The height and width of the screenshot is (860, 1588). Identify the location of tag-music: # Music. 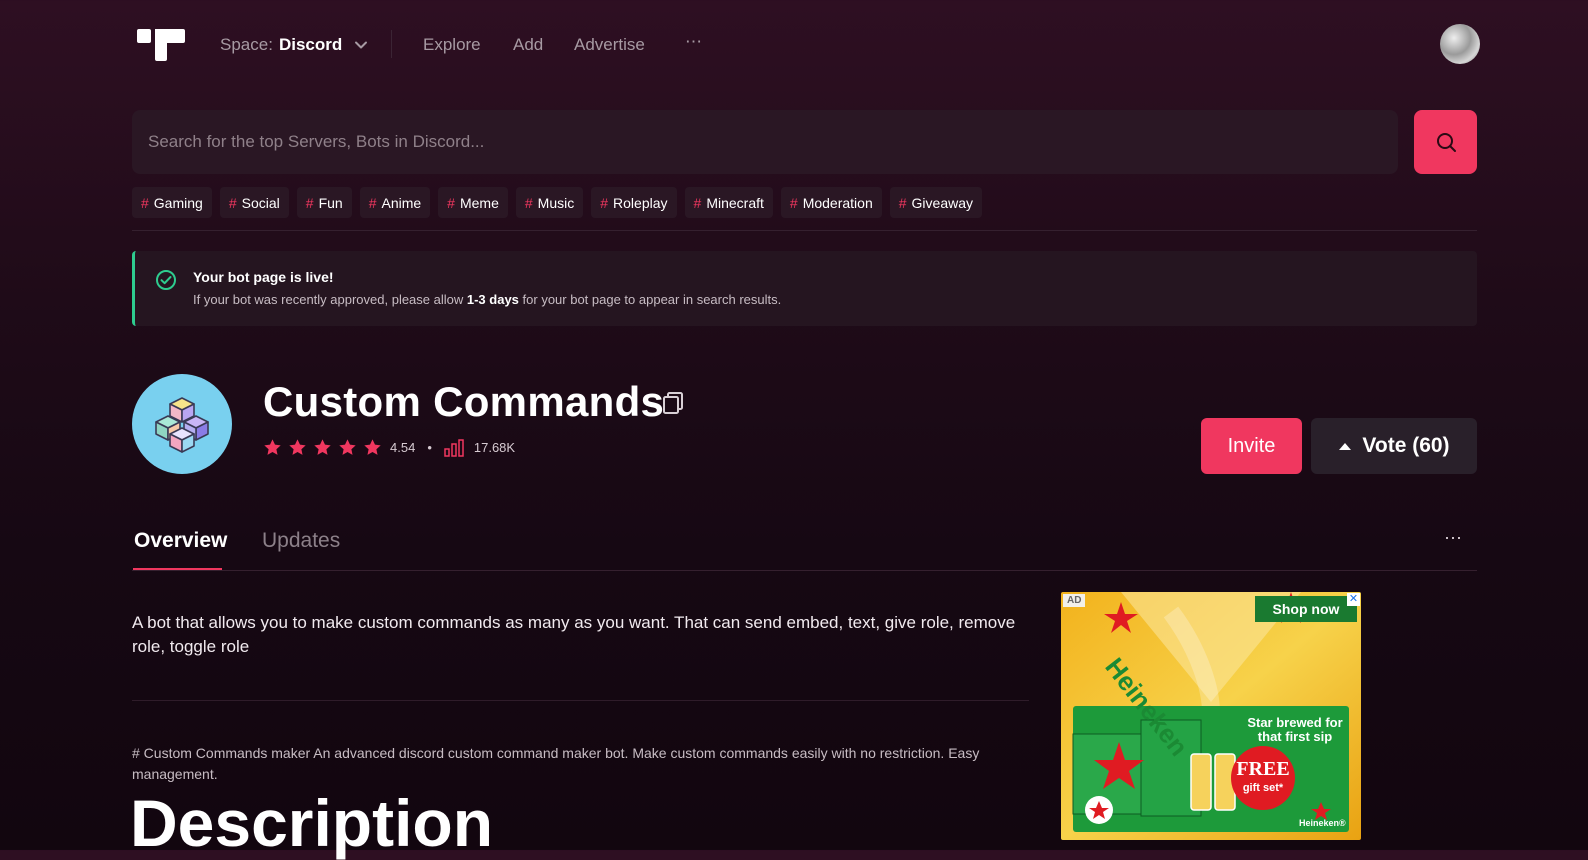
(549, 202).